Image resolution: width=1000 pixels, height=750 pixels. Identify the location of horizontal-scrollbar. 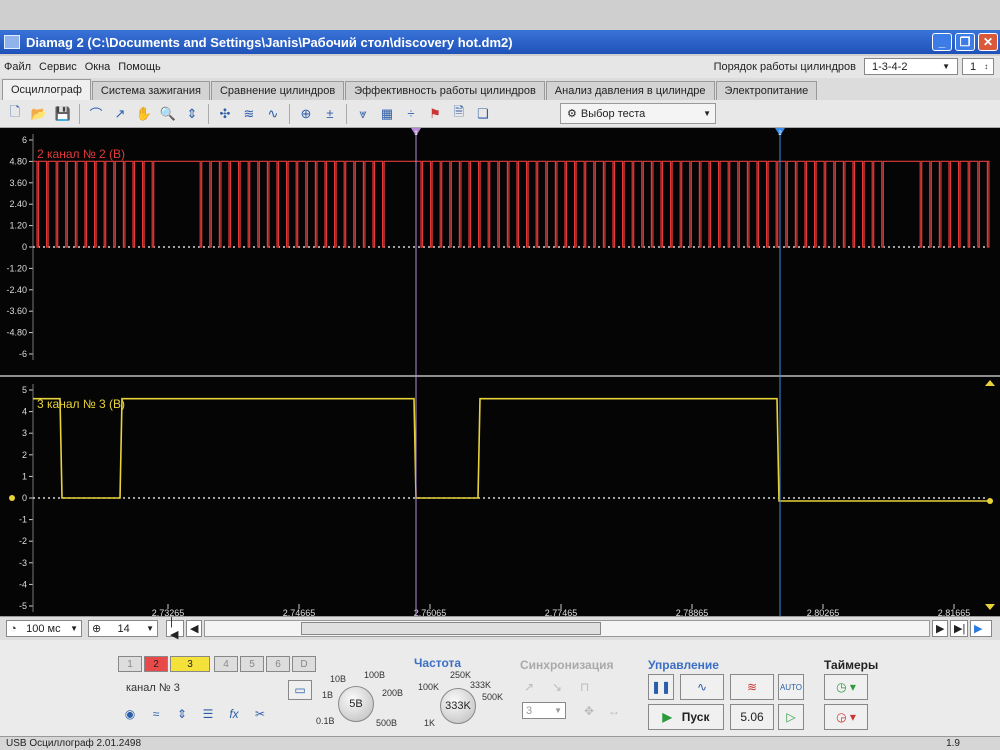
(567, 628).